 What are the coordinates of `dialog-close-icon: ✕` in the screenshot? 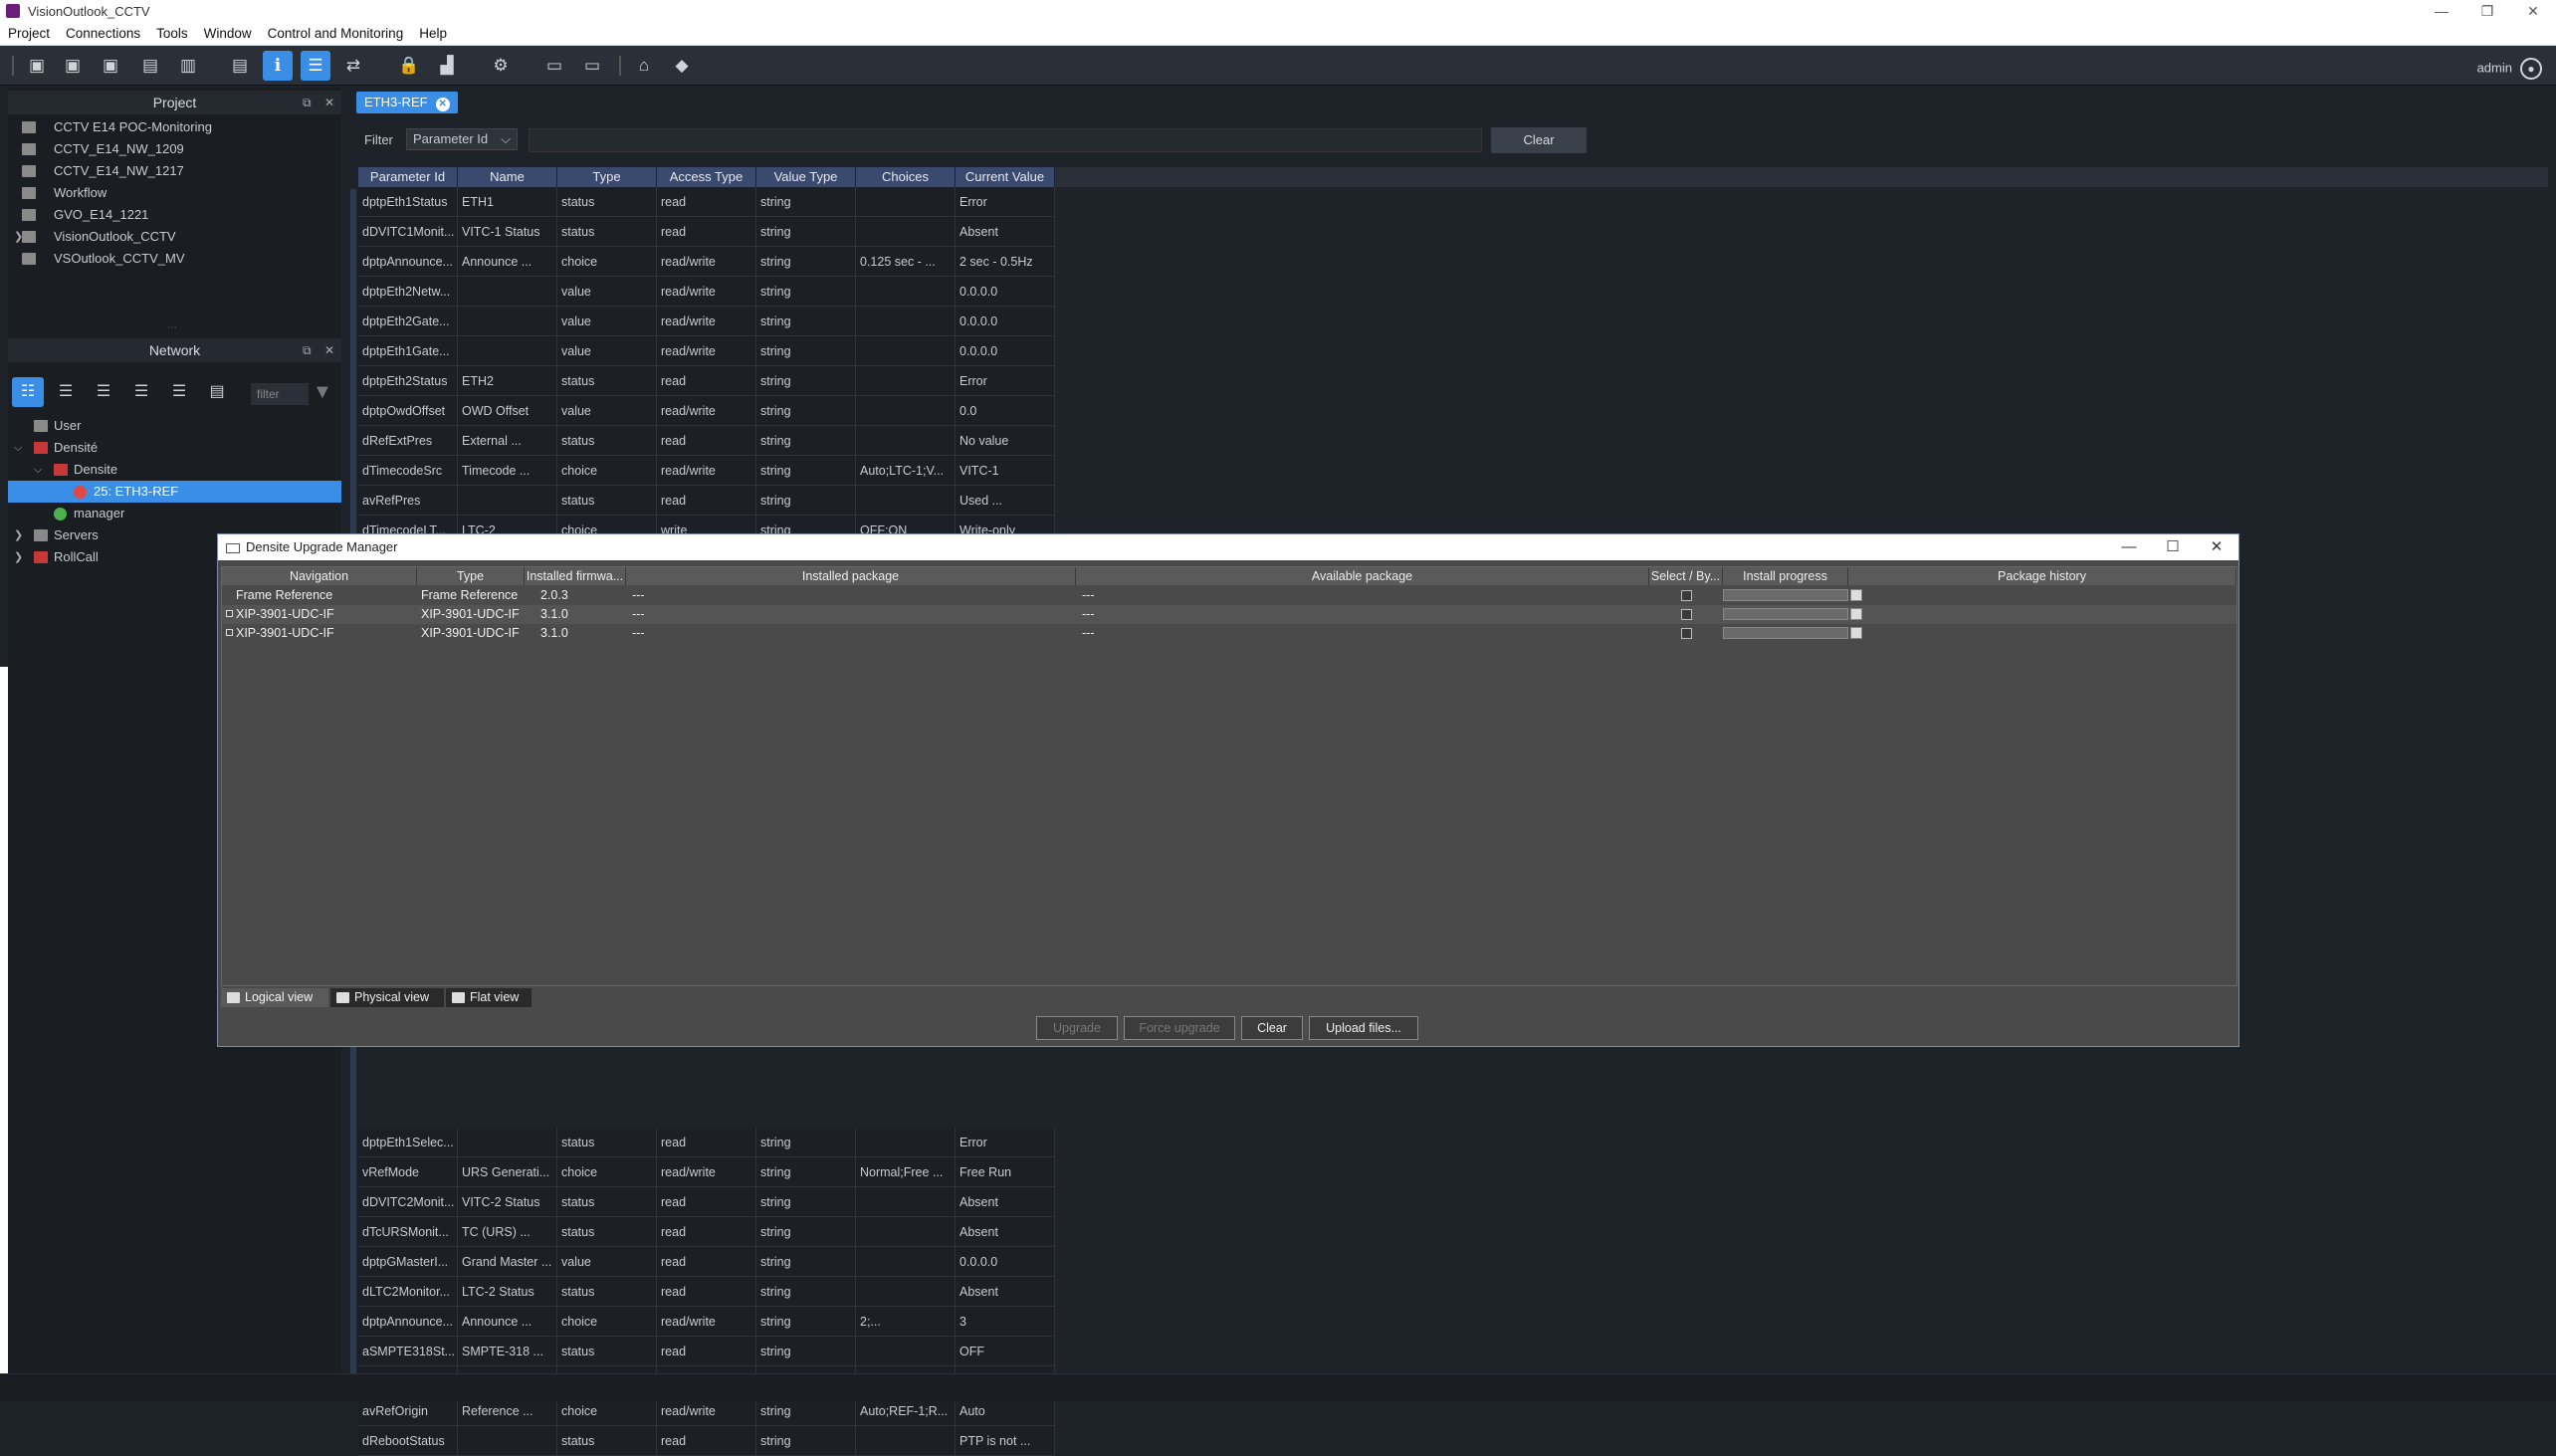 It's located at (2217, 547).